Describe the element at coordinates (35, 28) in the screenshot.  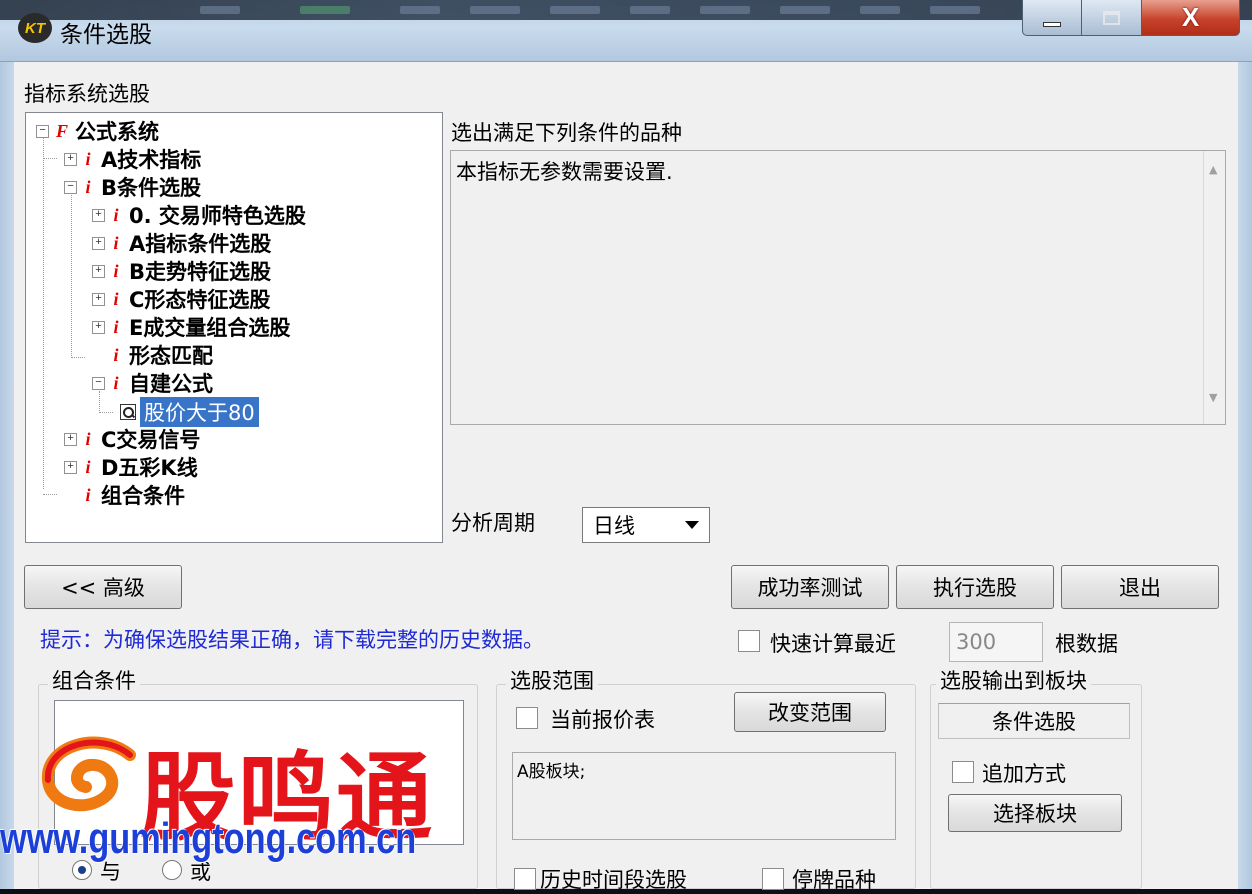
I see `app-logo-icon: KT` at that location.